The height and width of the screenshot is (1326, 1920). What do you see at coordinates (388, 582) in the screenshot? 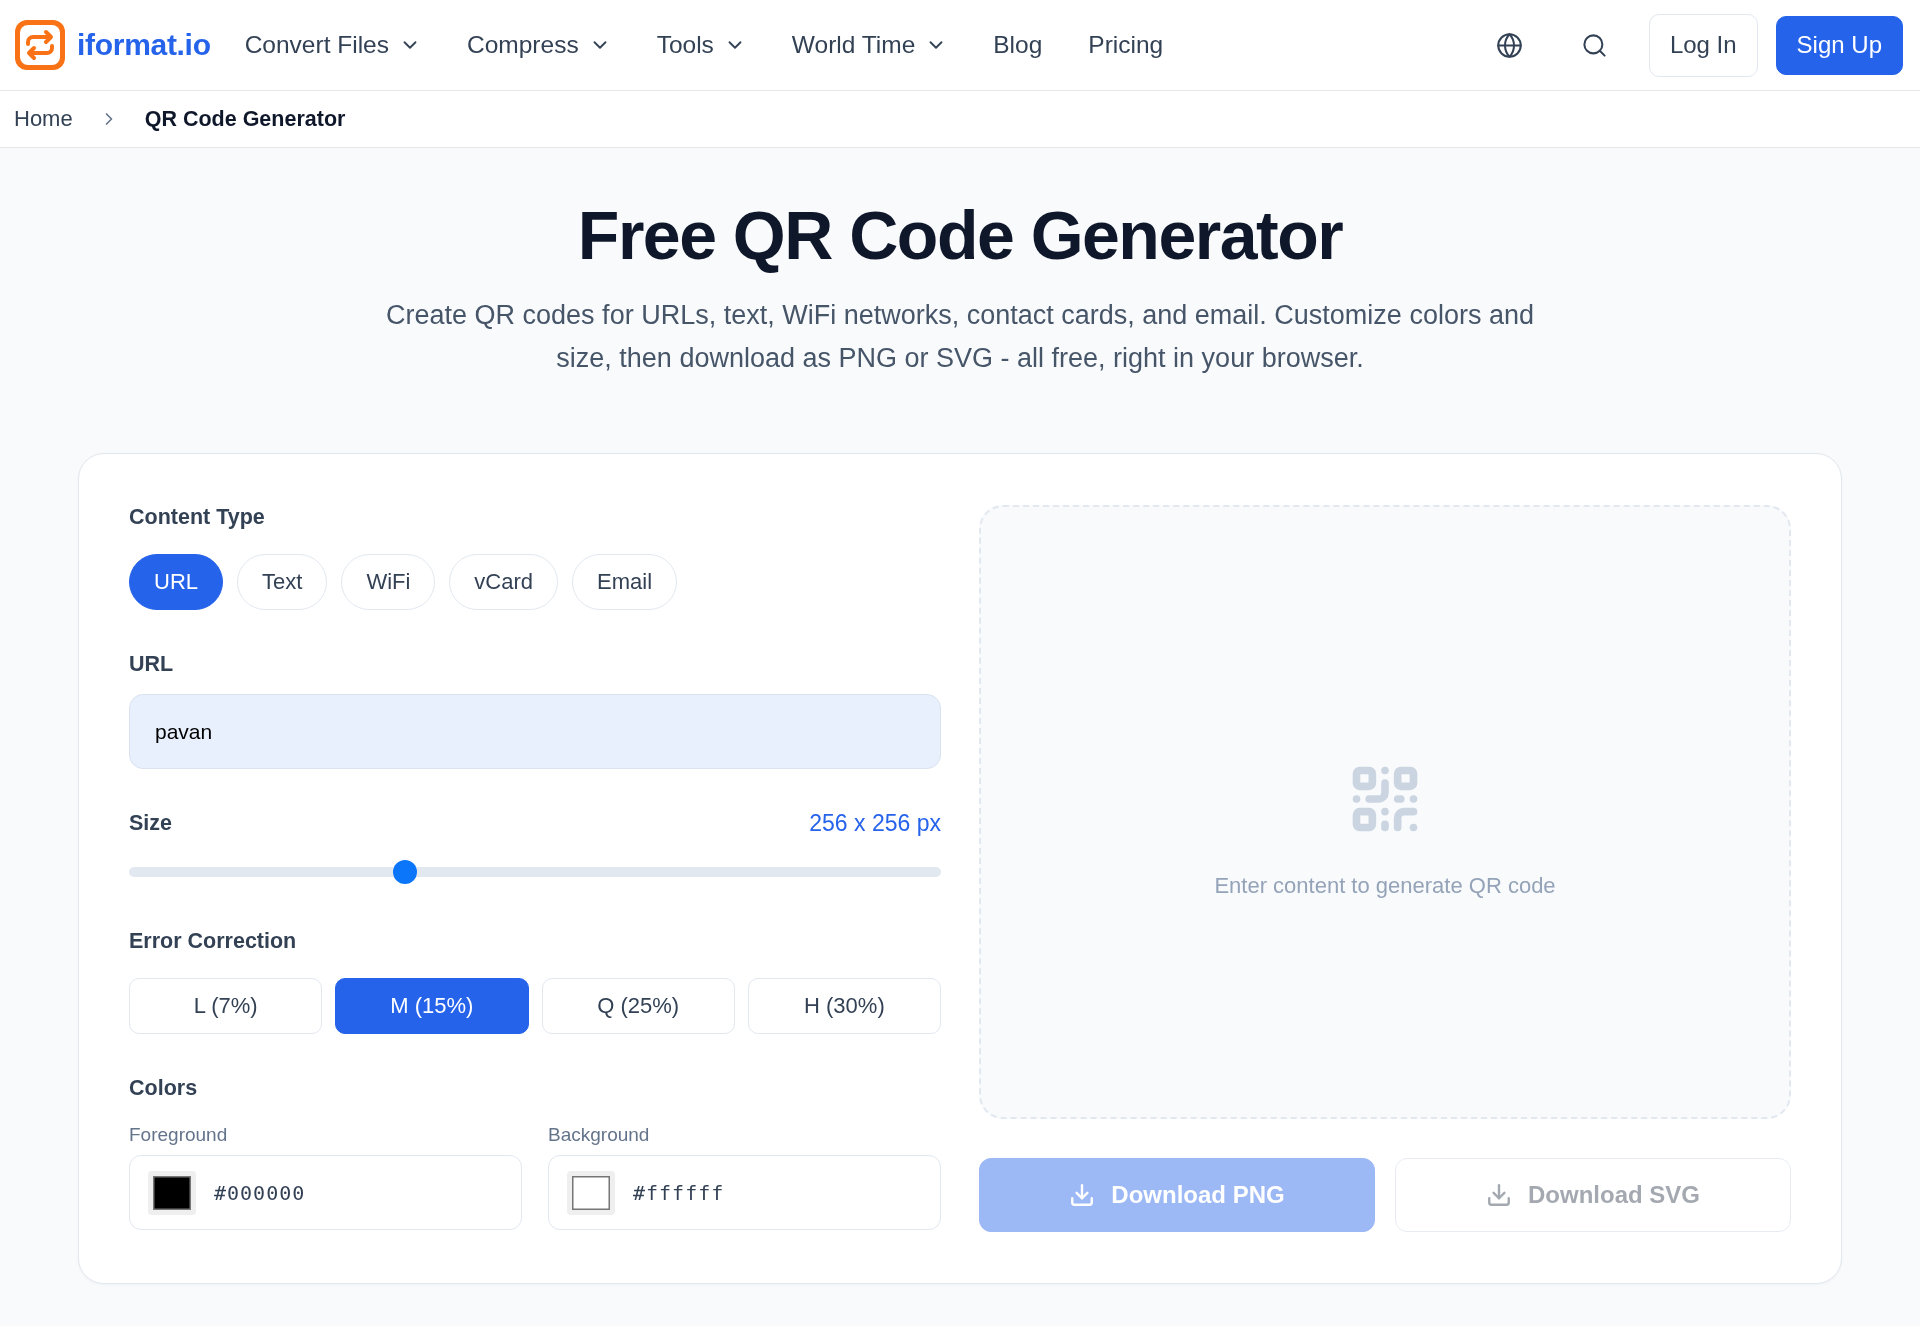
I see `content-type-tab: WiFi` at bounding box center [388, 582].